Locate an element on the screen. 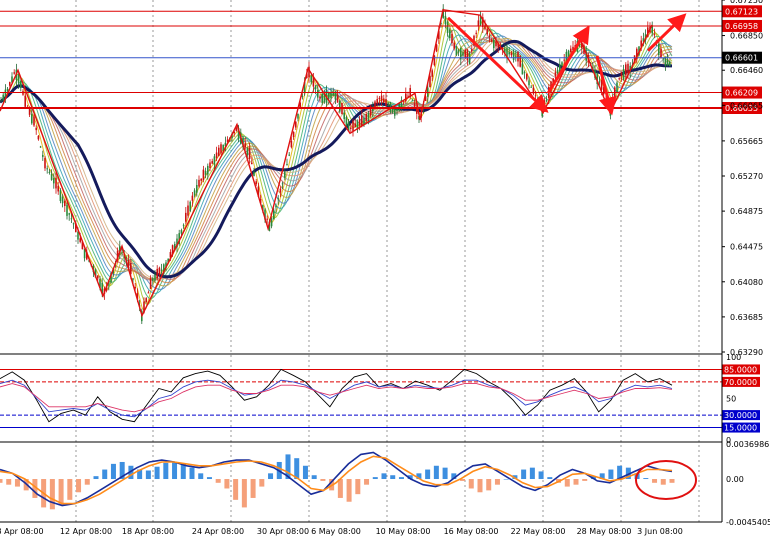 The image size is (770, 544). price-level-label: 0.66209 is located at coordinates (741, 93).